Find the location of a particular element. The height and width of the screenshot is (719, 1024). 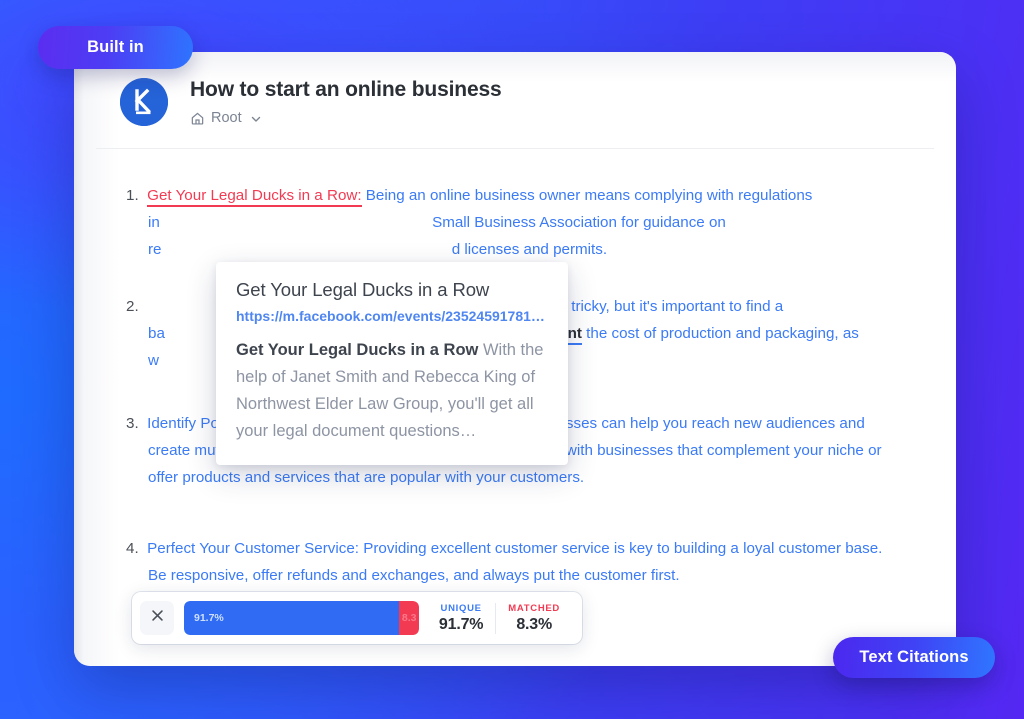

page-title: How to start an online business is located at coordinates (346, 89).